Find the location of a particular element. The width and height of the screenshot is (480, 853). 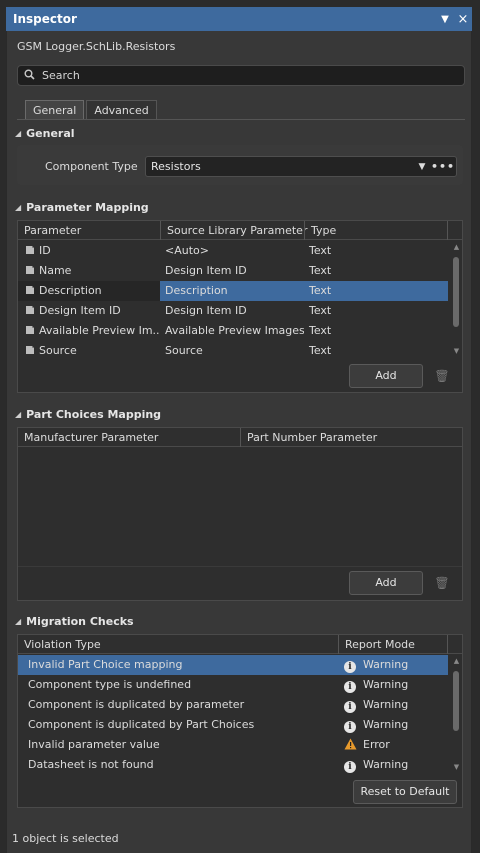

search-input: Search is located at coordinates (241, 75).